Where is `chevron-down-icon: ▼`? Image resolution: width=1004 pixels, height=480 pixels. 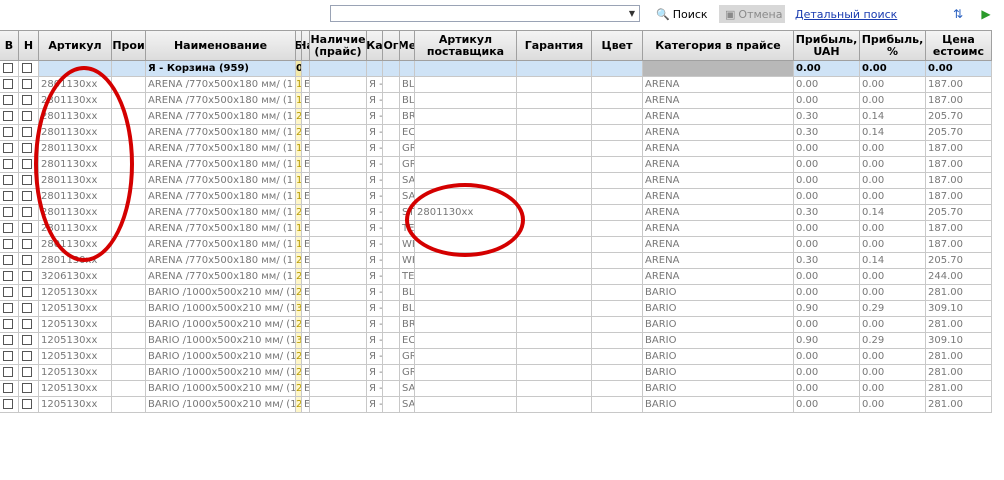 chevron-down-icon: ▼ is located at coordinates (632, 13).